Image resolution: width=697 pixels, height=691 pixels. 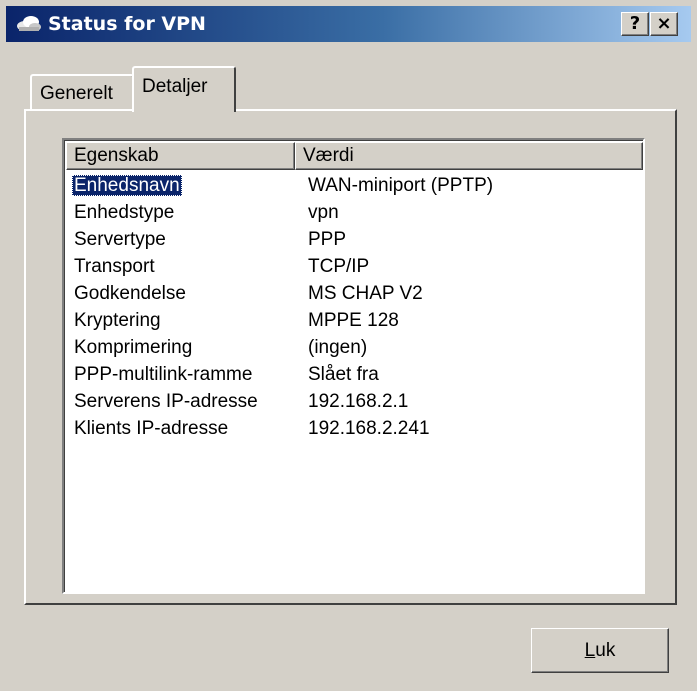 I want to click on list-item: Transport TCP/IP, so click(x=354, y=266).